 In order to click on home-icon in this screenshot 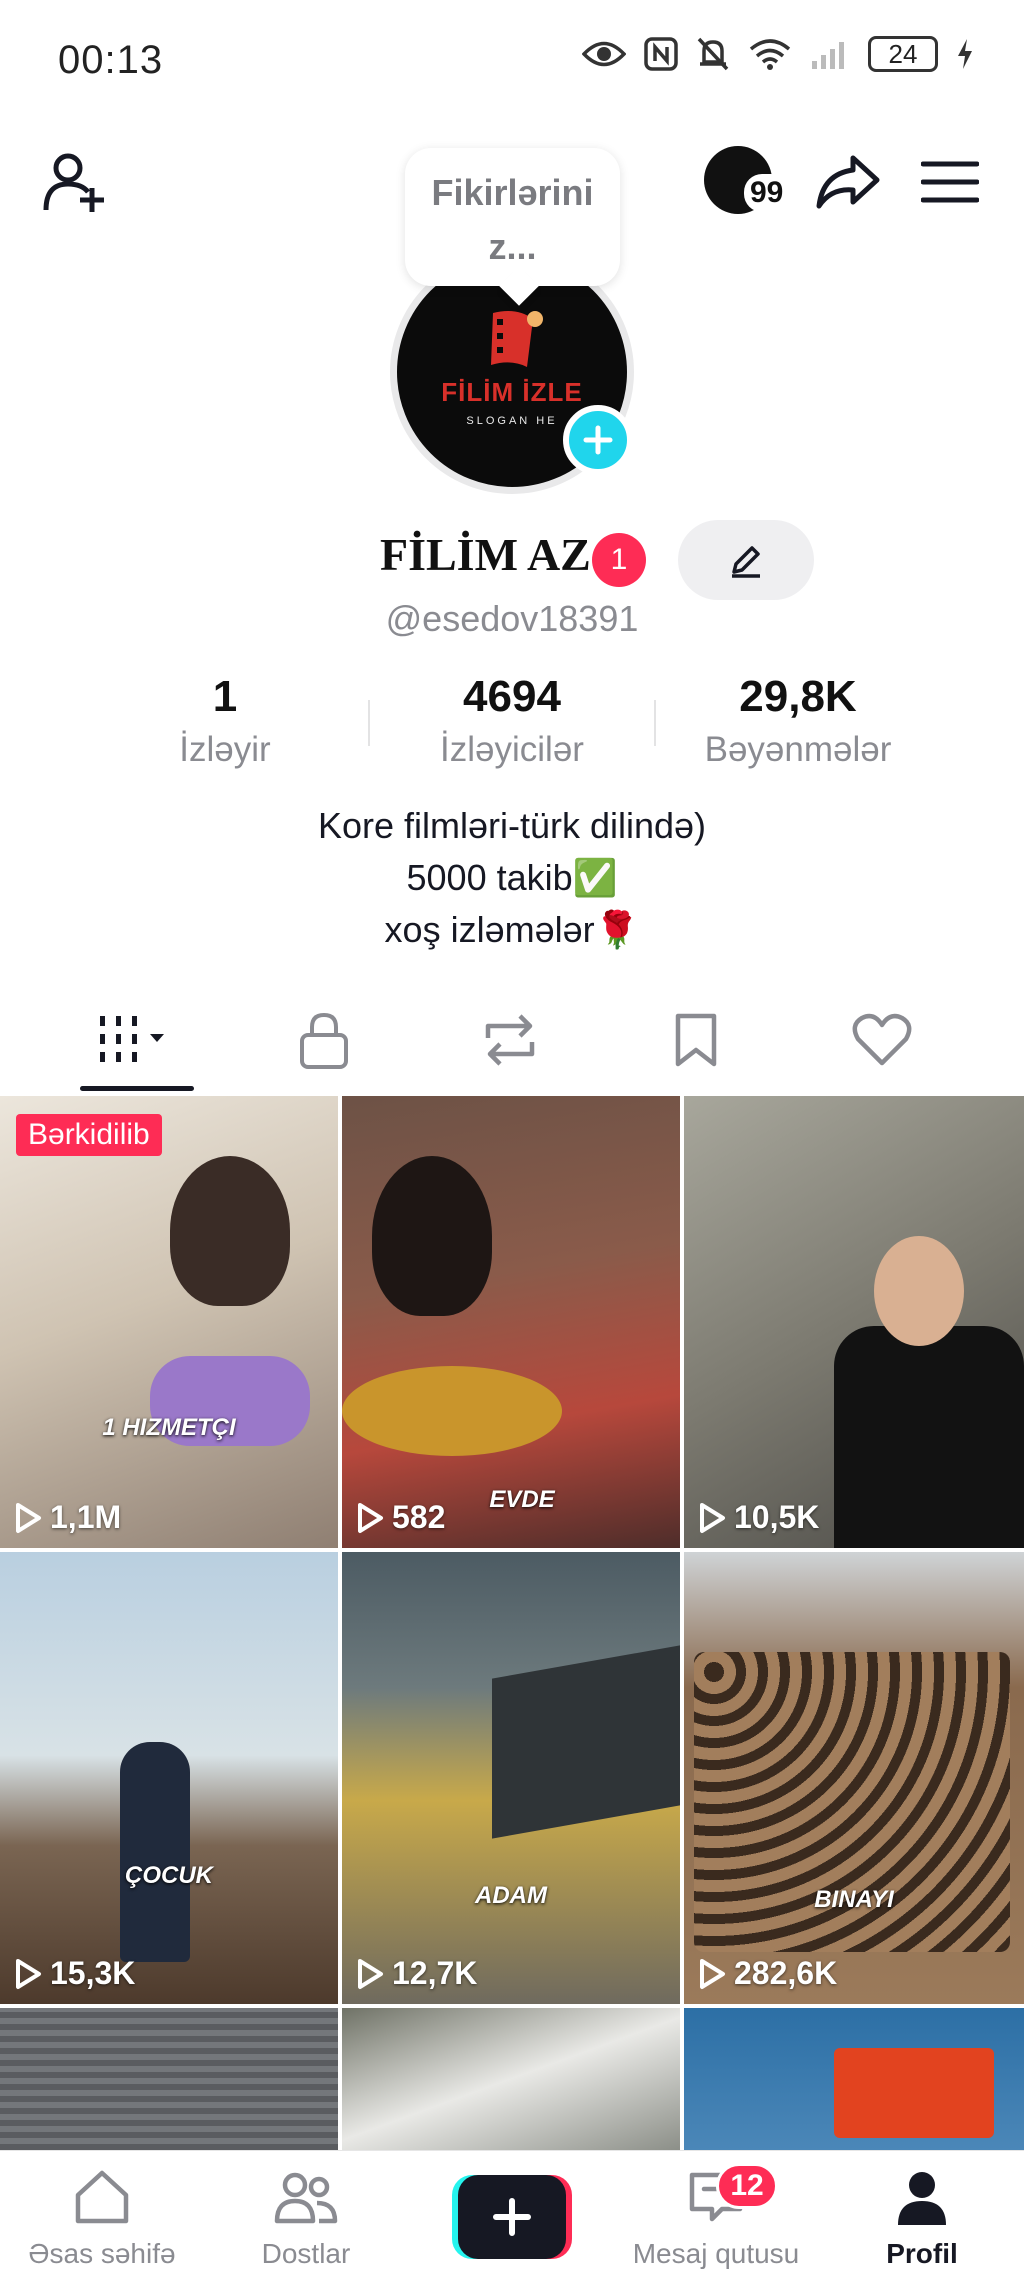, I will do `click(102, 2197)`.